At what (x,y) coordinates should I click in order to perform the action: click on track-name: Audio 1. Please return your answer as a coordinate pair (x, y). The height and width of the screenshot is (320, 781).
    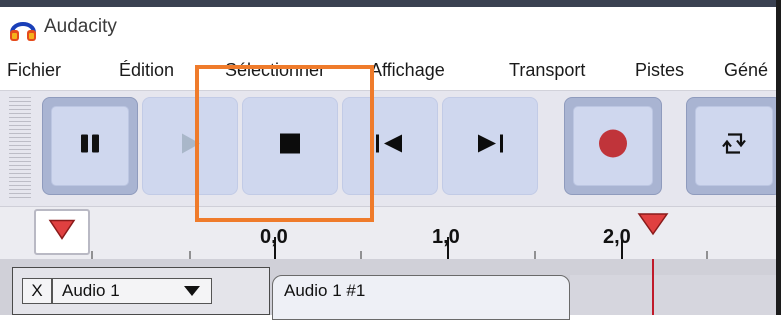
    Looking at the image, I should click on (91, 290).